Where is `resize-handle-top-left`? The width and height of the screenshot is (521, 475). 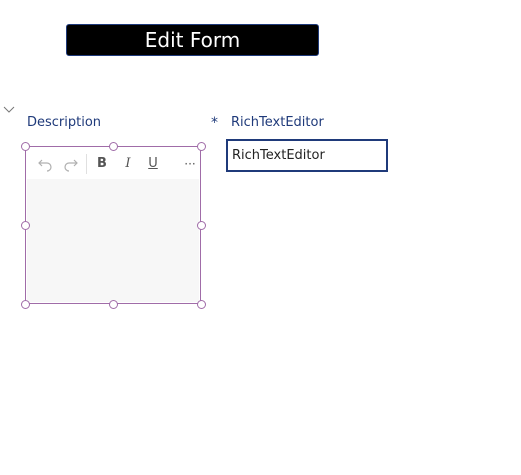
resize-handle-top-left is located at coordinates (25, 146).